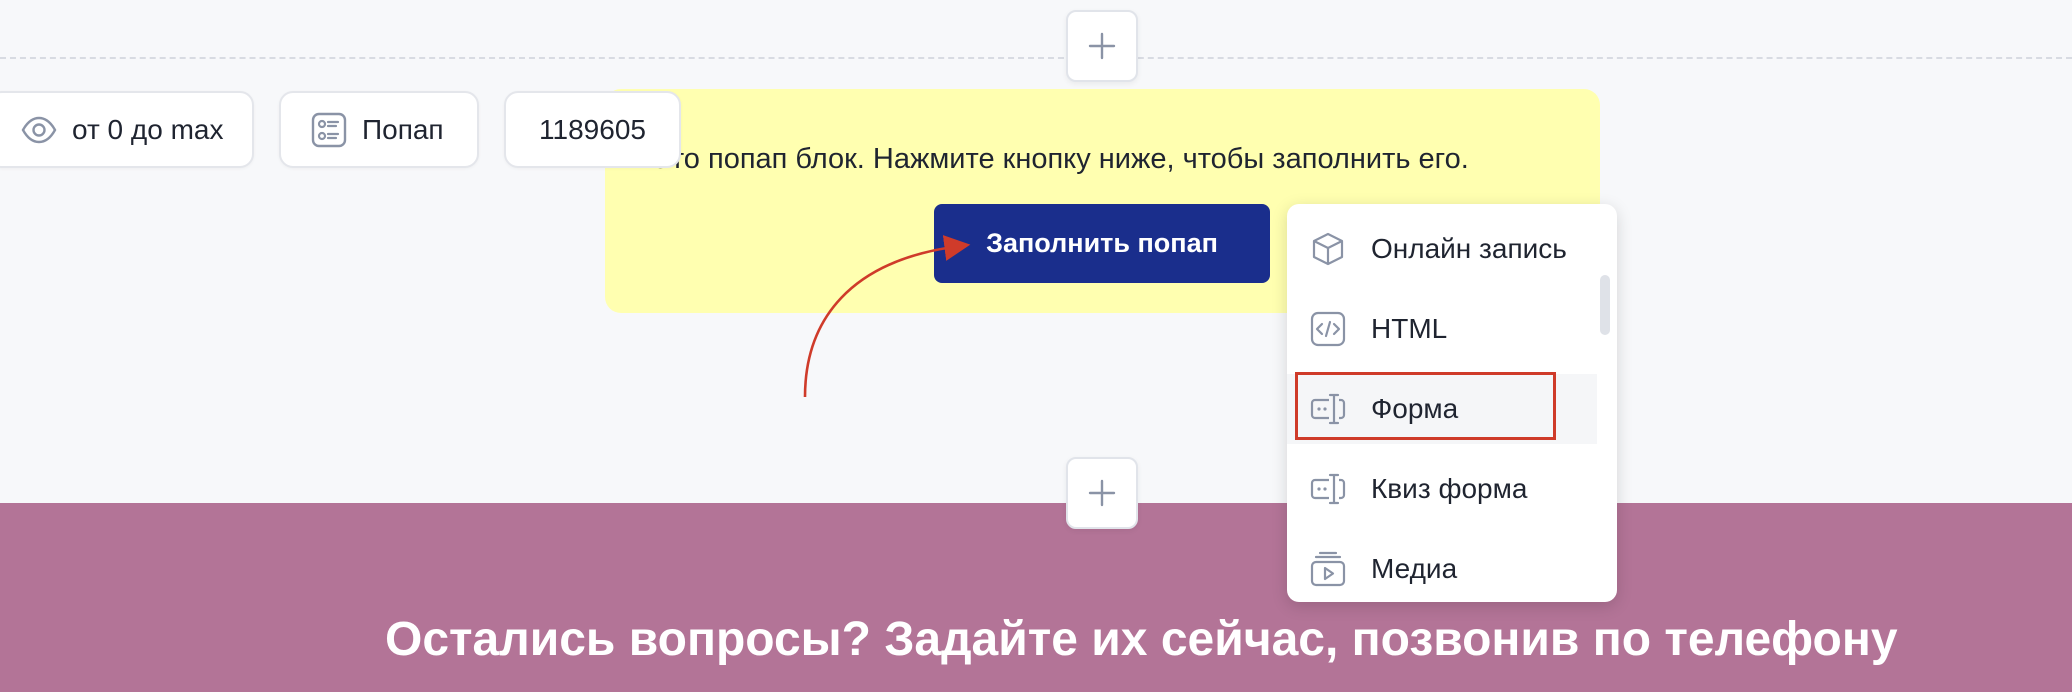 The width and height of the screenshot is (2072, 692). Describe the element at coordinates (1328, 329) in the screenshot. I see `code-icon` at that location.